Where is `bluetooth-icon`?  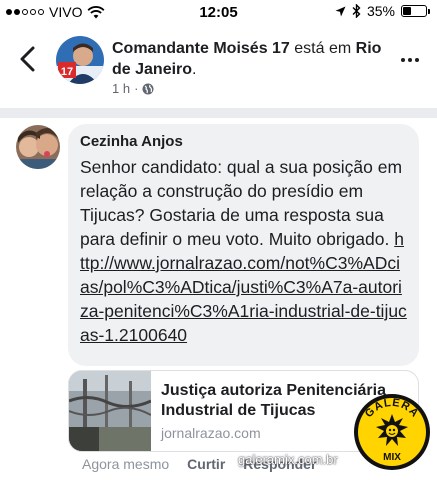 bluetooth-icon is located at coordinates (356, 11).